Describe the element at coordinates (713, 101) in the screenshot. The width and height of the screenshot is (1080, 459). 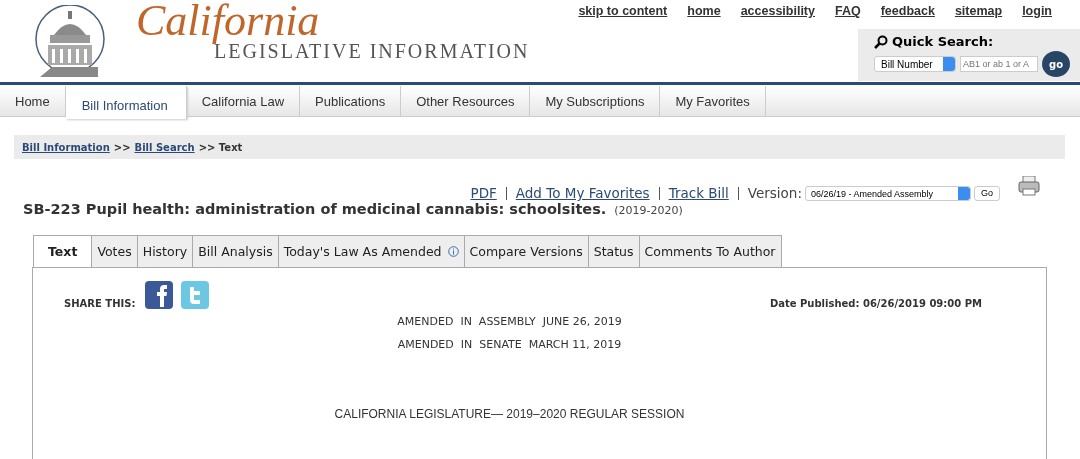
I see `nav-tab: My Favorites` at that location.